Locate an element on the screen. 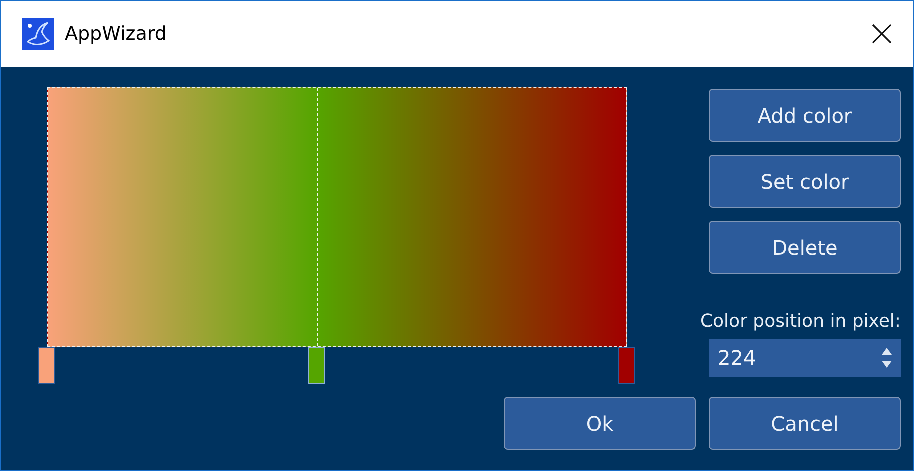  action-button: Add color is located at coordinates (805, 115).